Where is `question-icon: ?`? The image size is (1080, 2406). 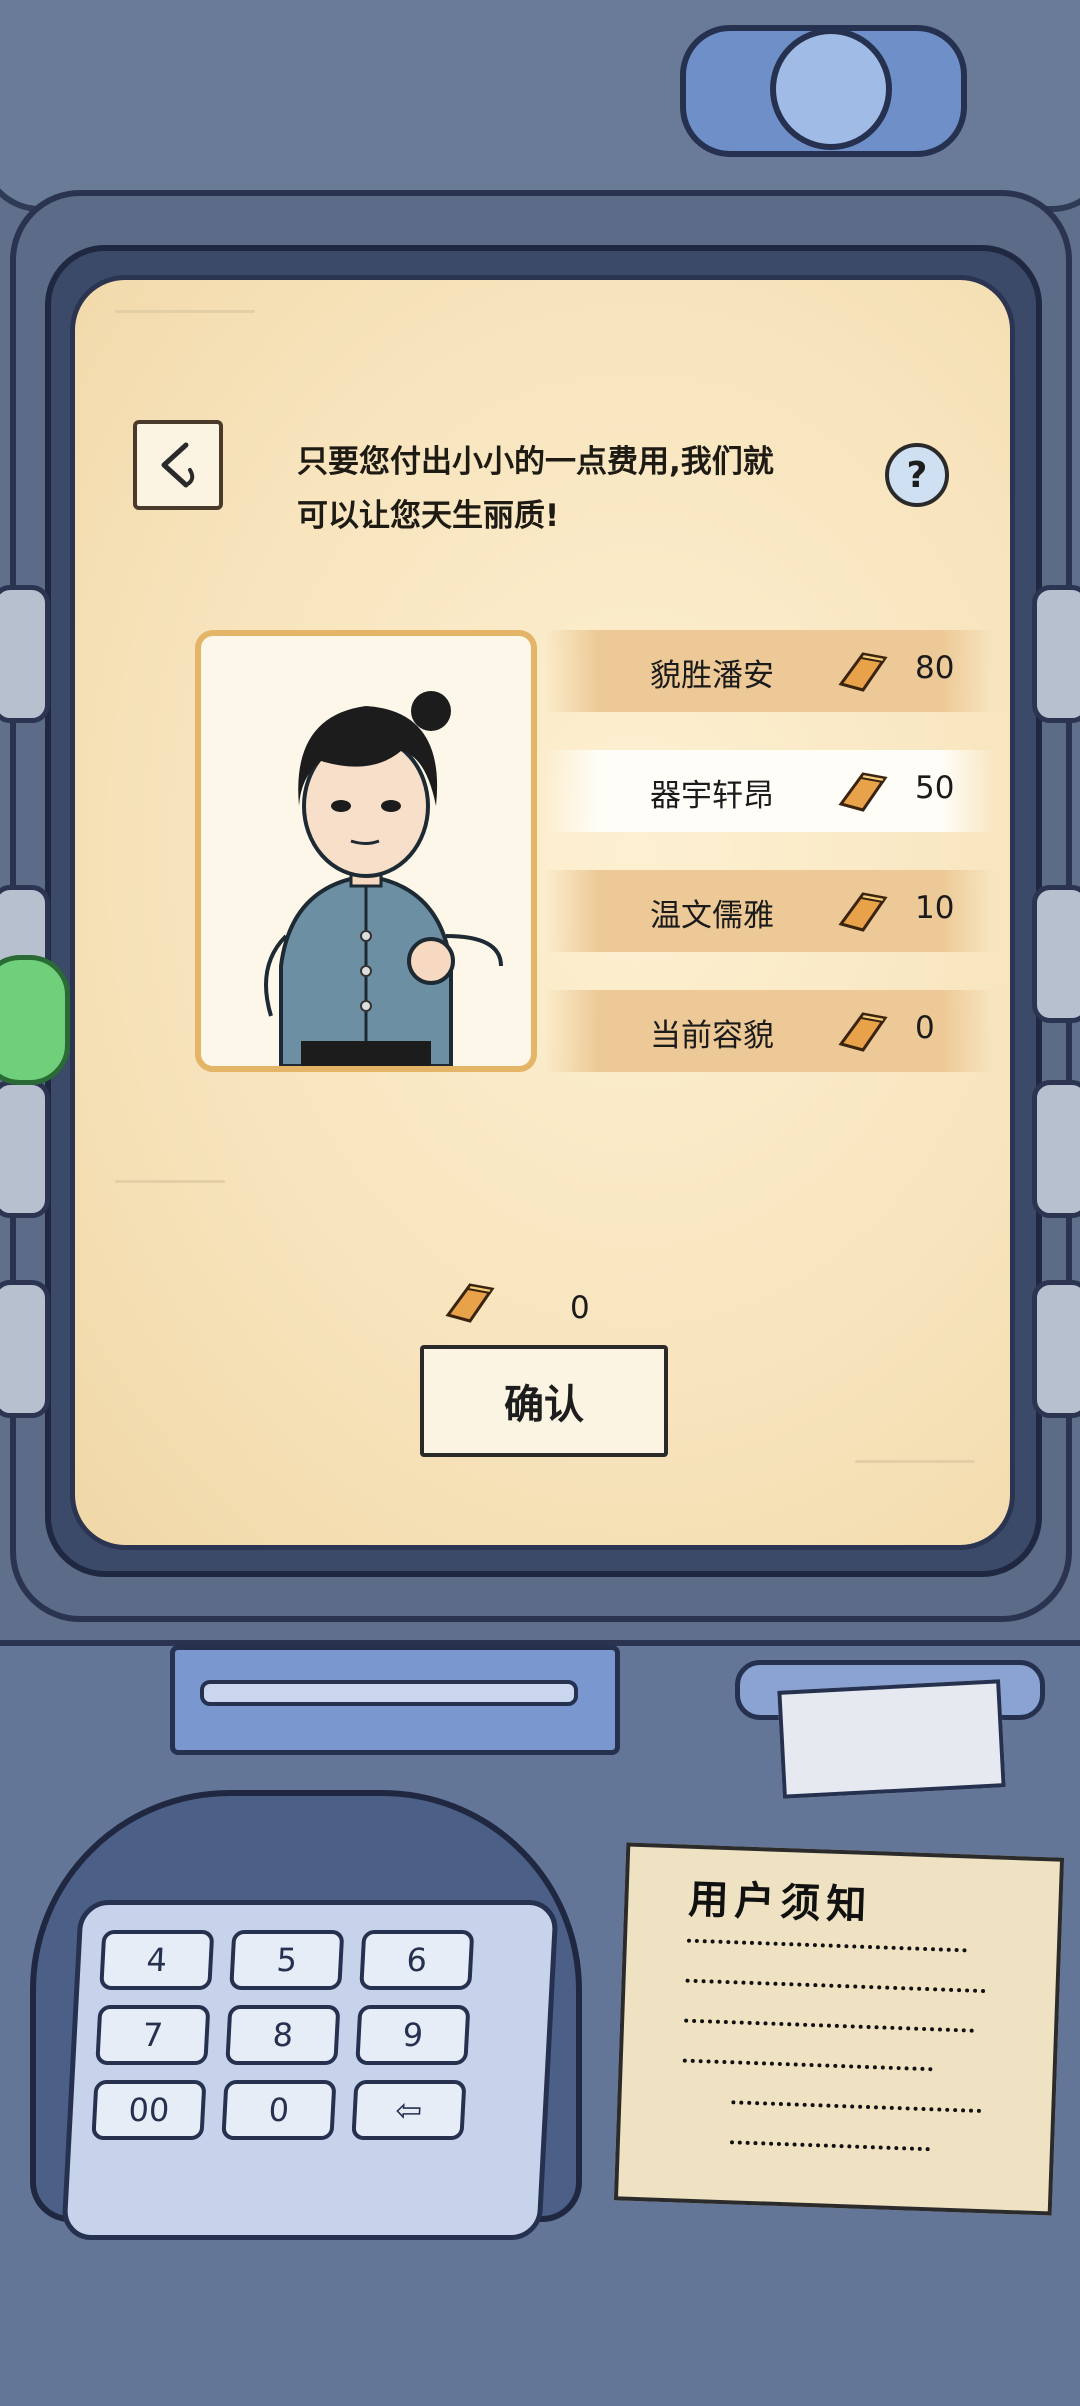 question-icon: ? is located at coordinates (917, 475).